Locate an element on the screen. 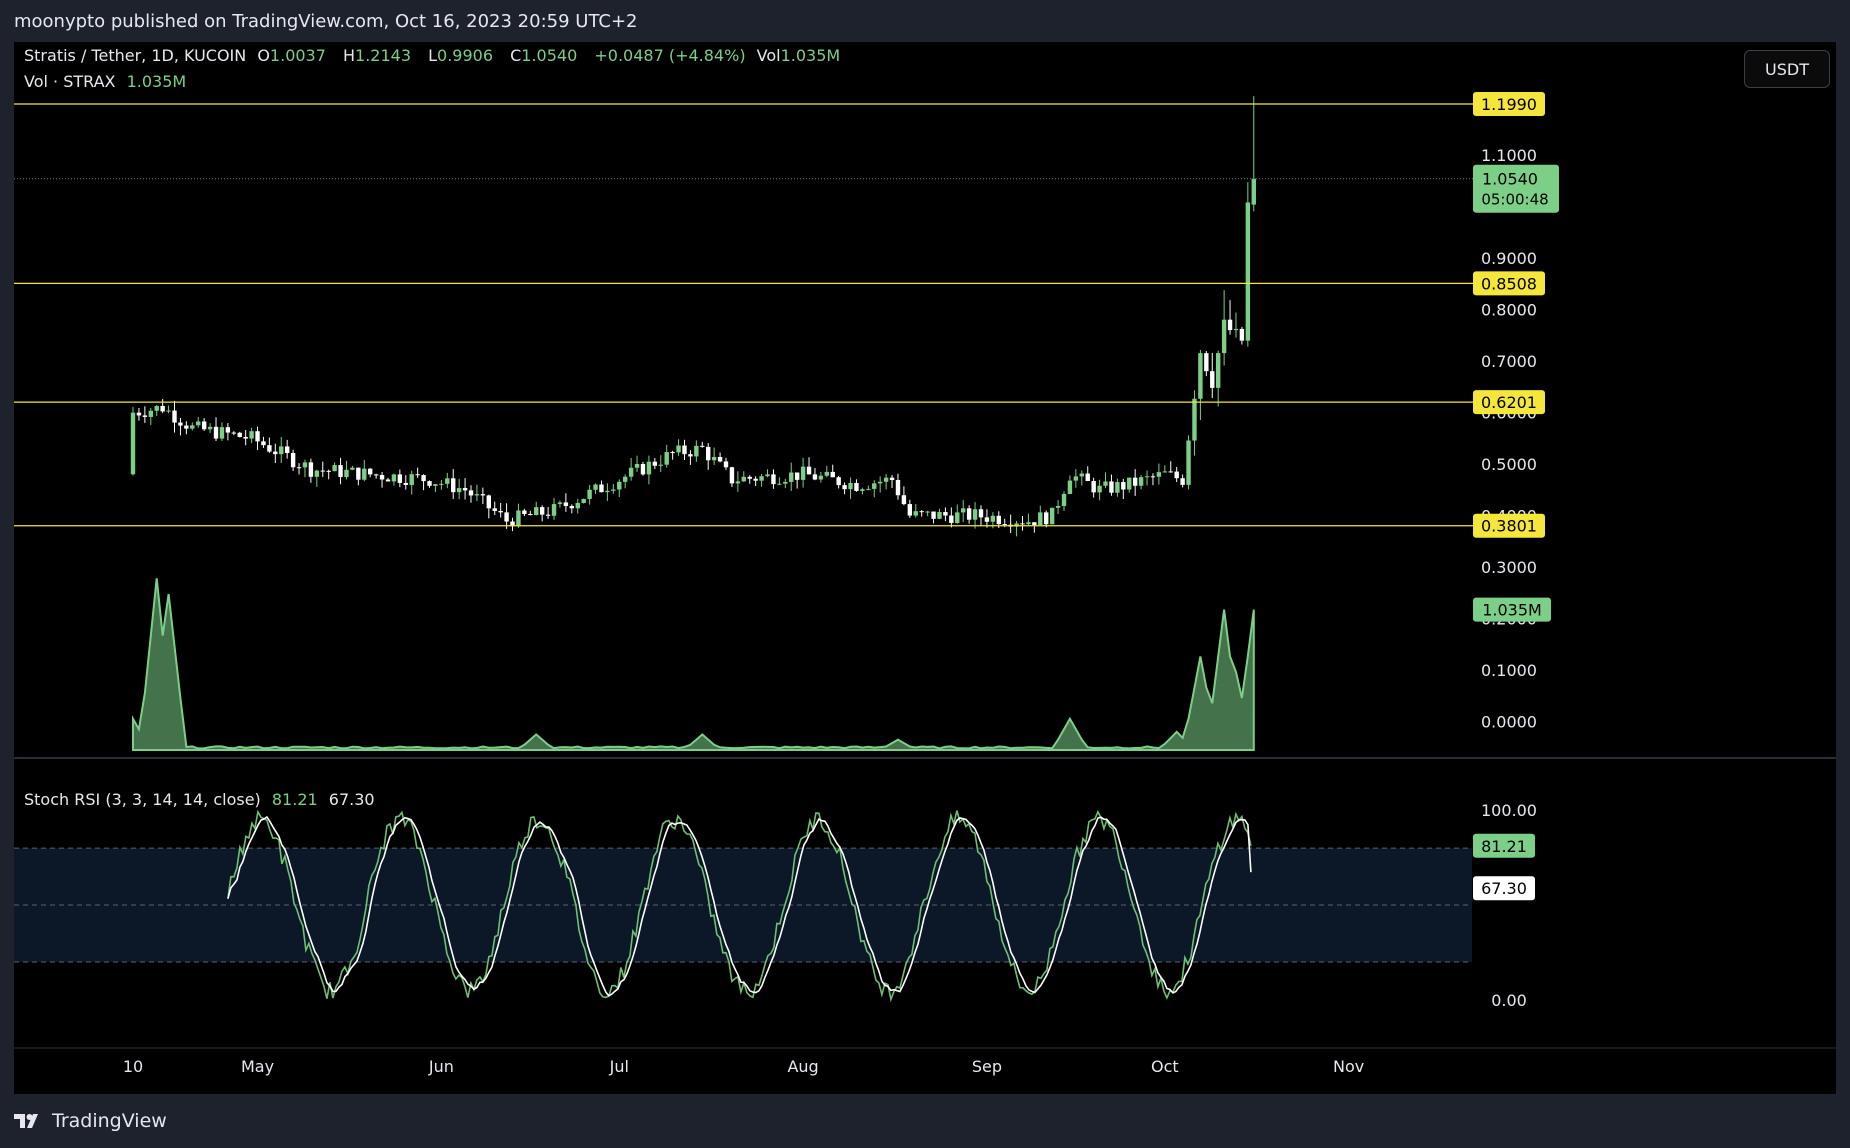 This screenshot has width=1850, height=1148. volume-legend: Vol · STRAX 1.035M is located at coordinates (108, 81).